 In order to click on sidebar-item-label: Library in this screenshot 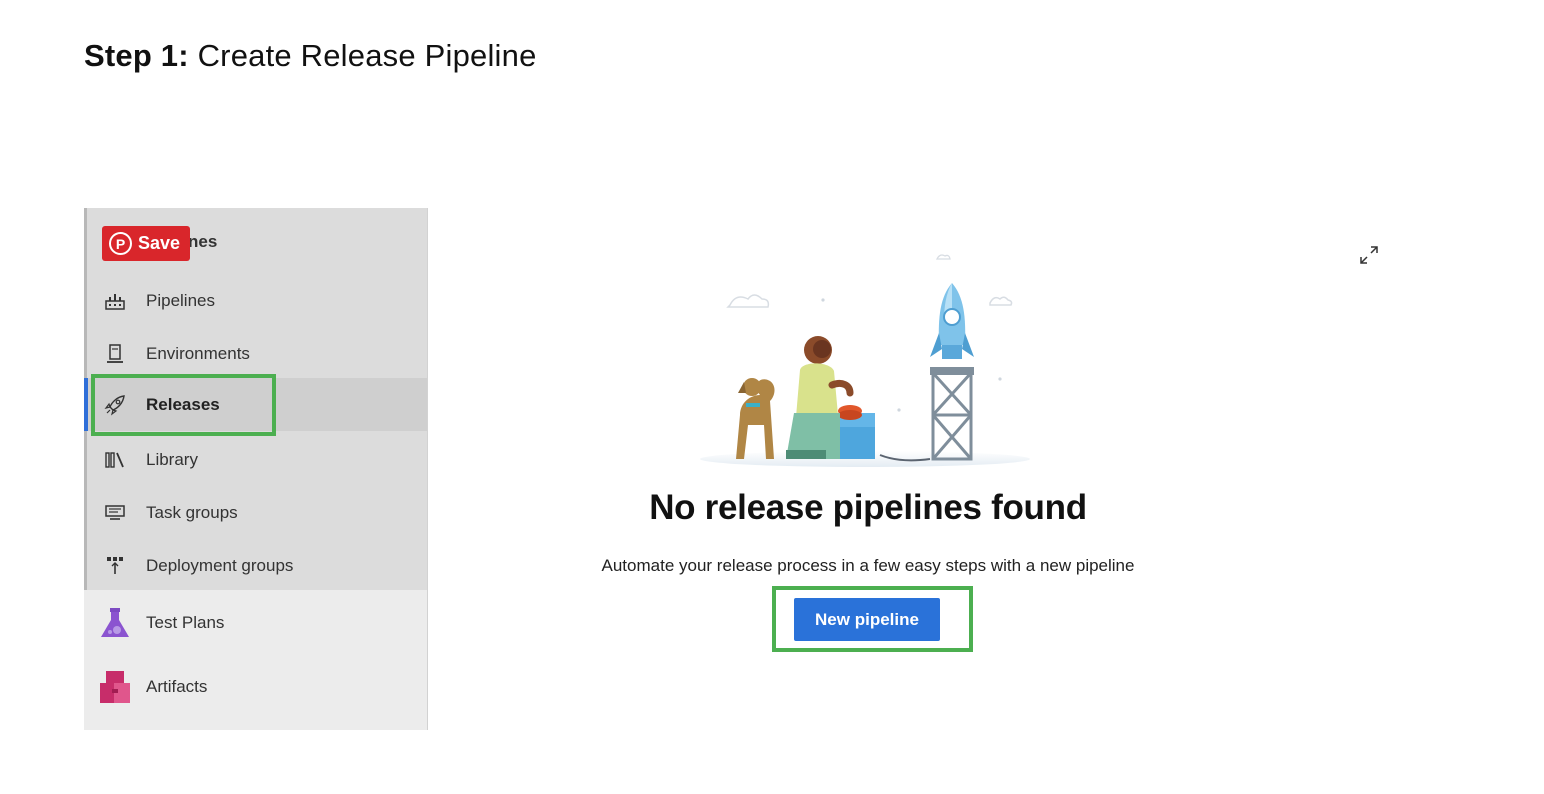, I will do `click(172, 459)`.